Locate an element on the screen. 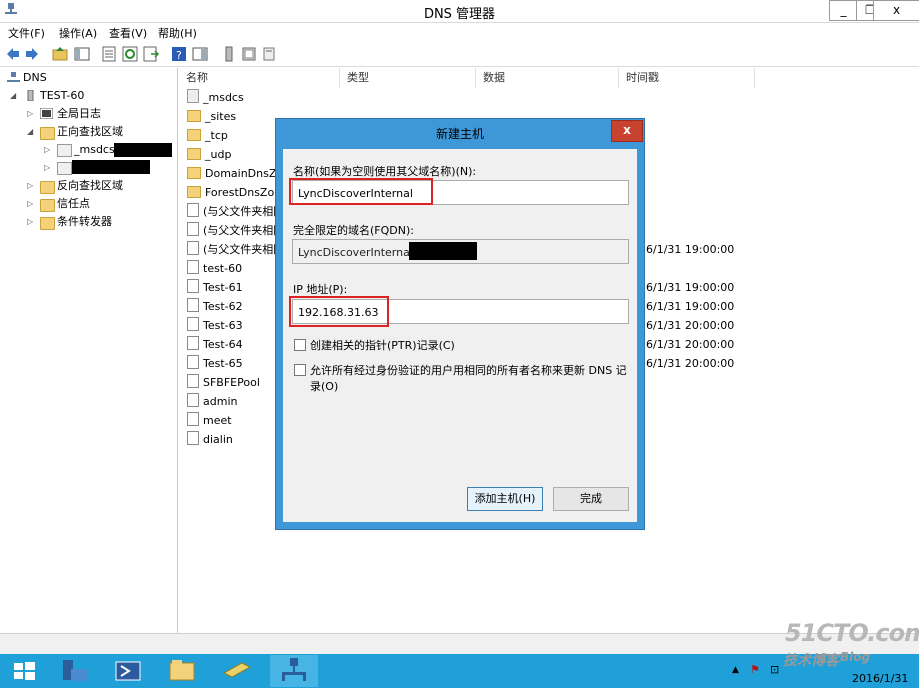 This screenshot has width=919, height=688. table-row: Test-62 is located at coordinates (215, 307).